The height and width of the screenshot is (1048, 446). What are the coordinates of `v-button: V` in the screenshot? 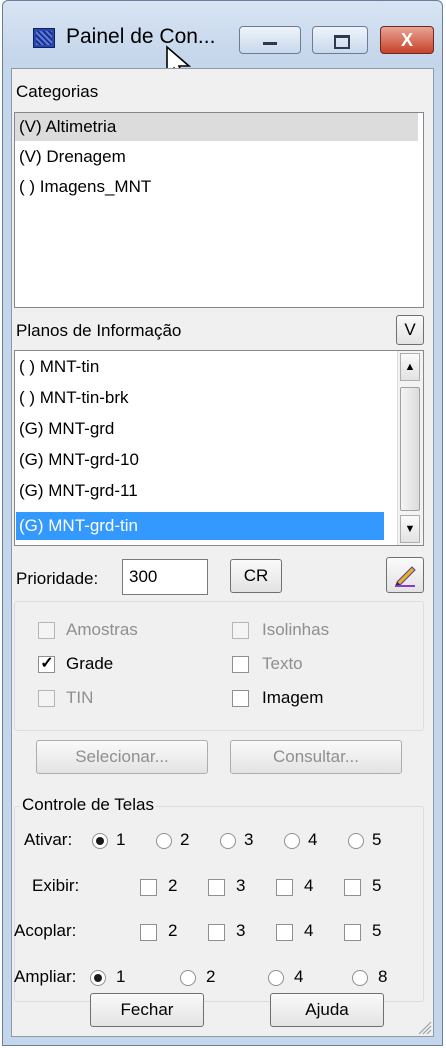 It's located at (410, 330).